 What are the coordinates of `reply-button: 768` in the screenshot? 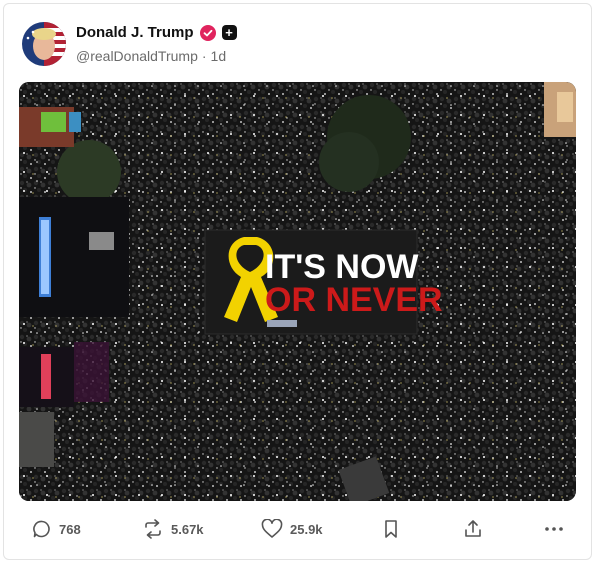 It's located at (56, 529).